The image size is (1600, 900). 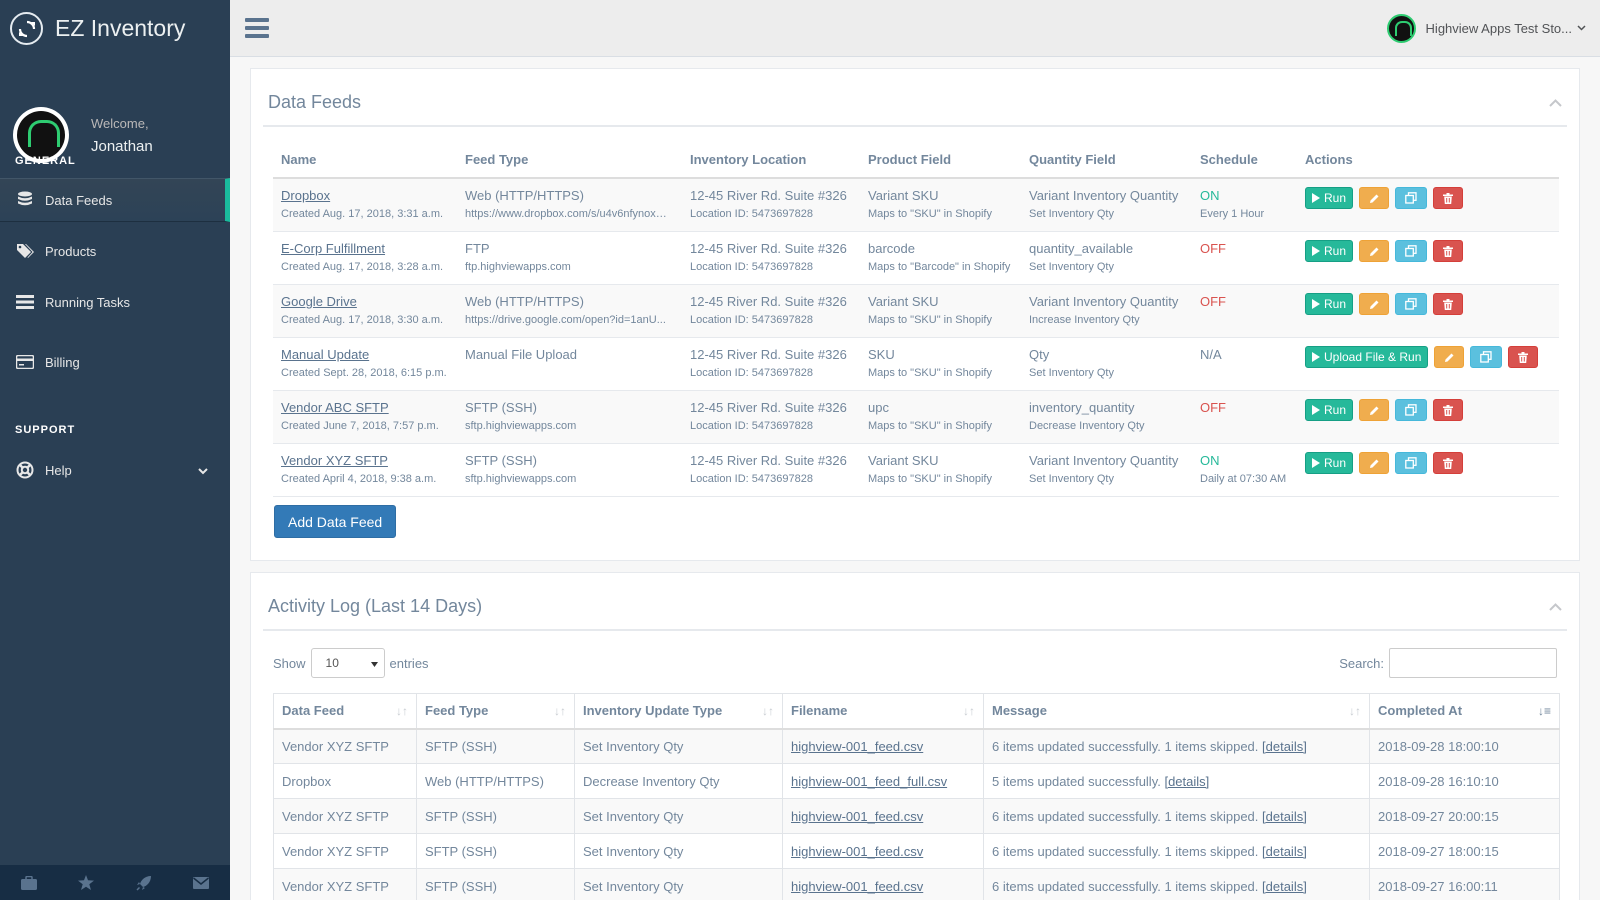 I want to click on column-header-feed-type: Feed Type ↓↑, so click(x=495, y=711).